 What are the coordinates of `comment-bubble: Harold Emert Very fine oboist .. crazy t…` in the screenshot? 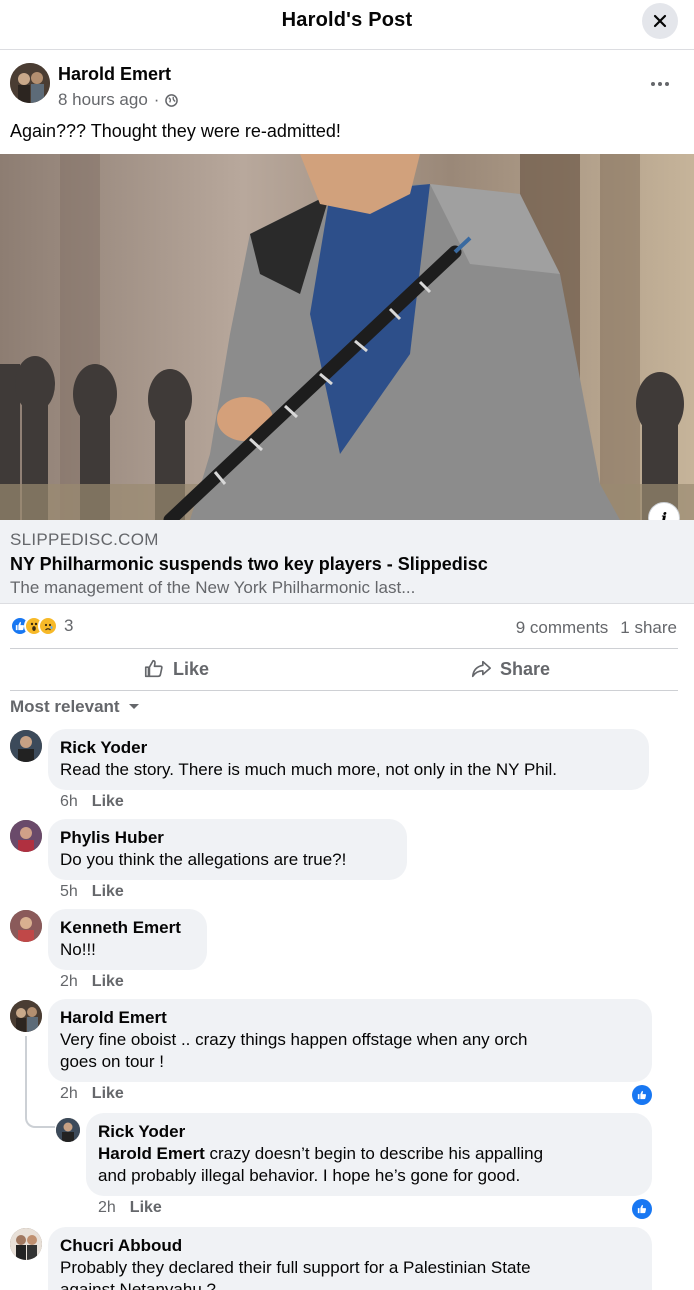 It's located at (350, 1040).